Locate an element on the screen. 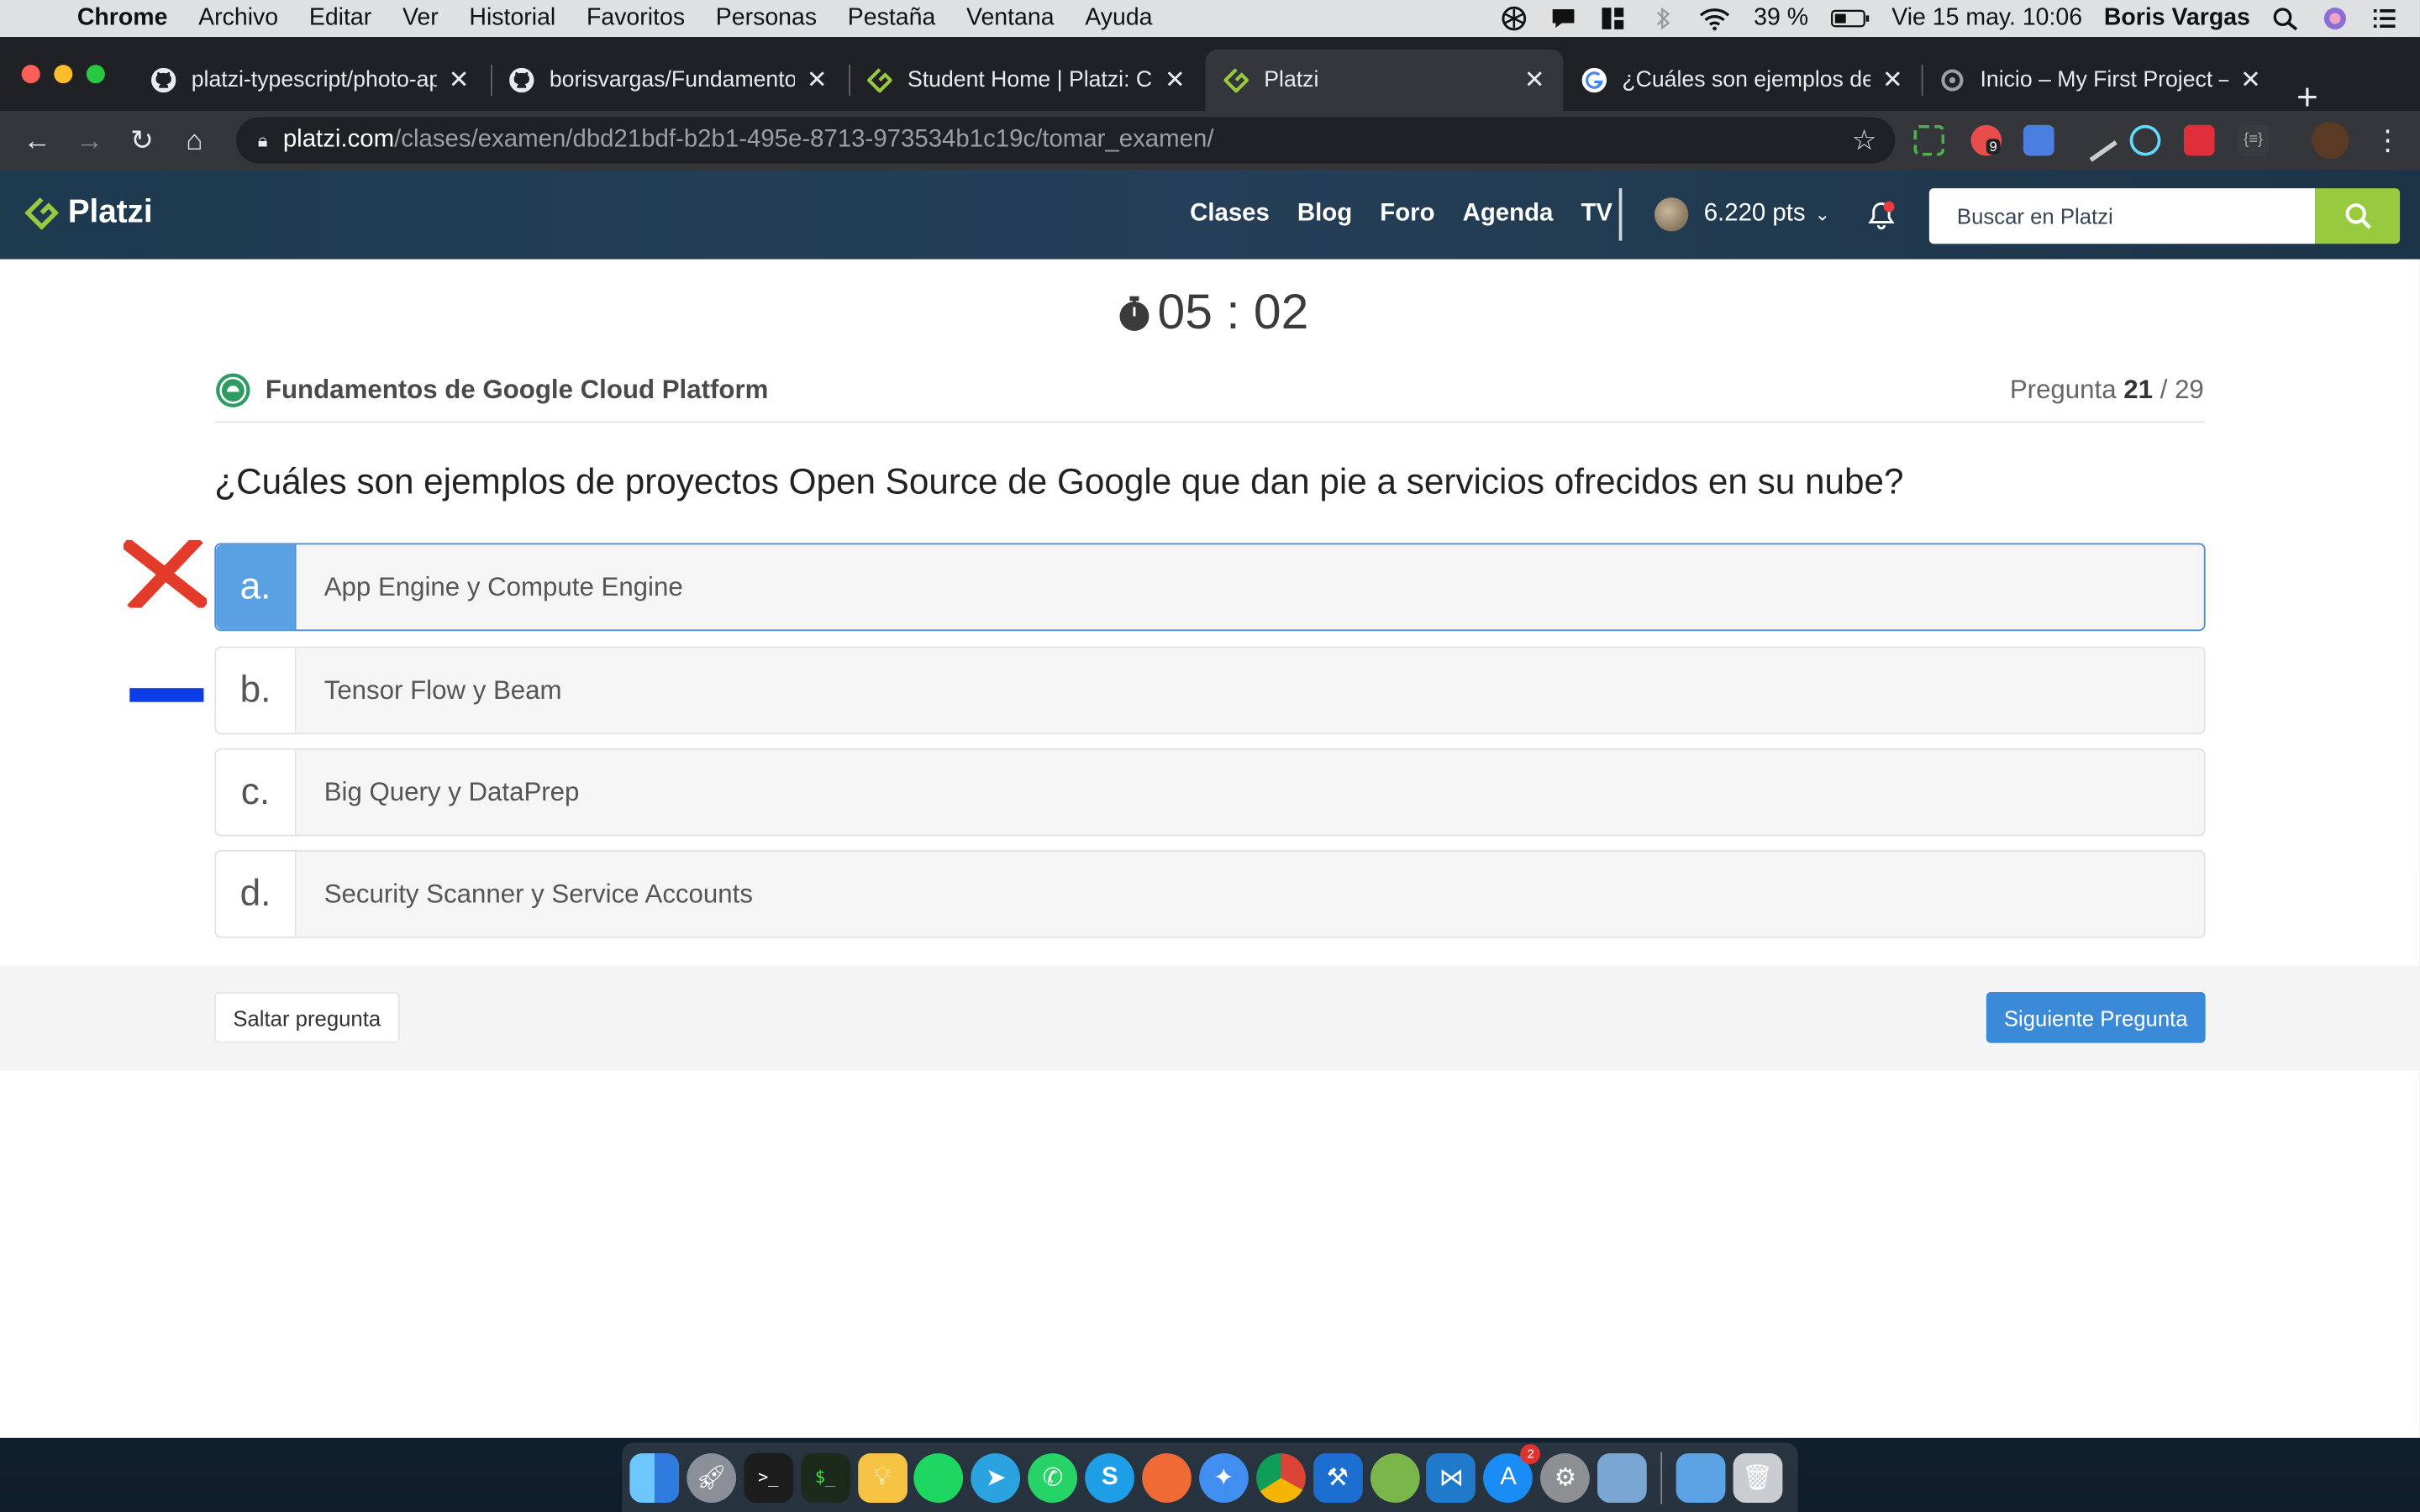 This screenshot has width=2420, height=1512. header-divider is located at coordinates (1620, 214).